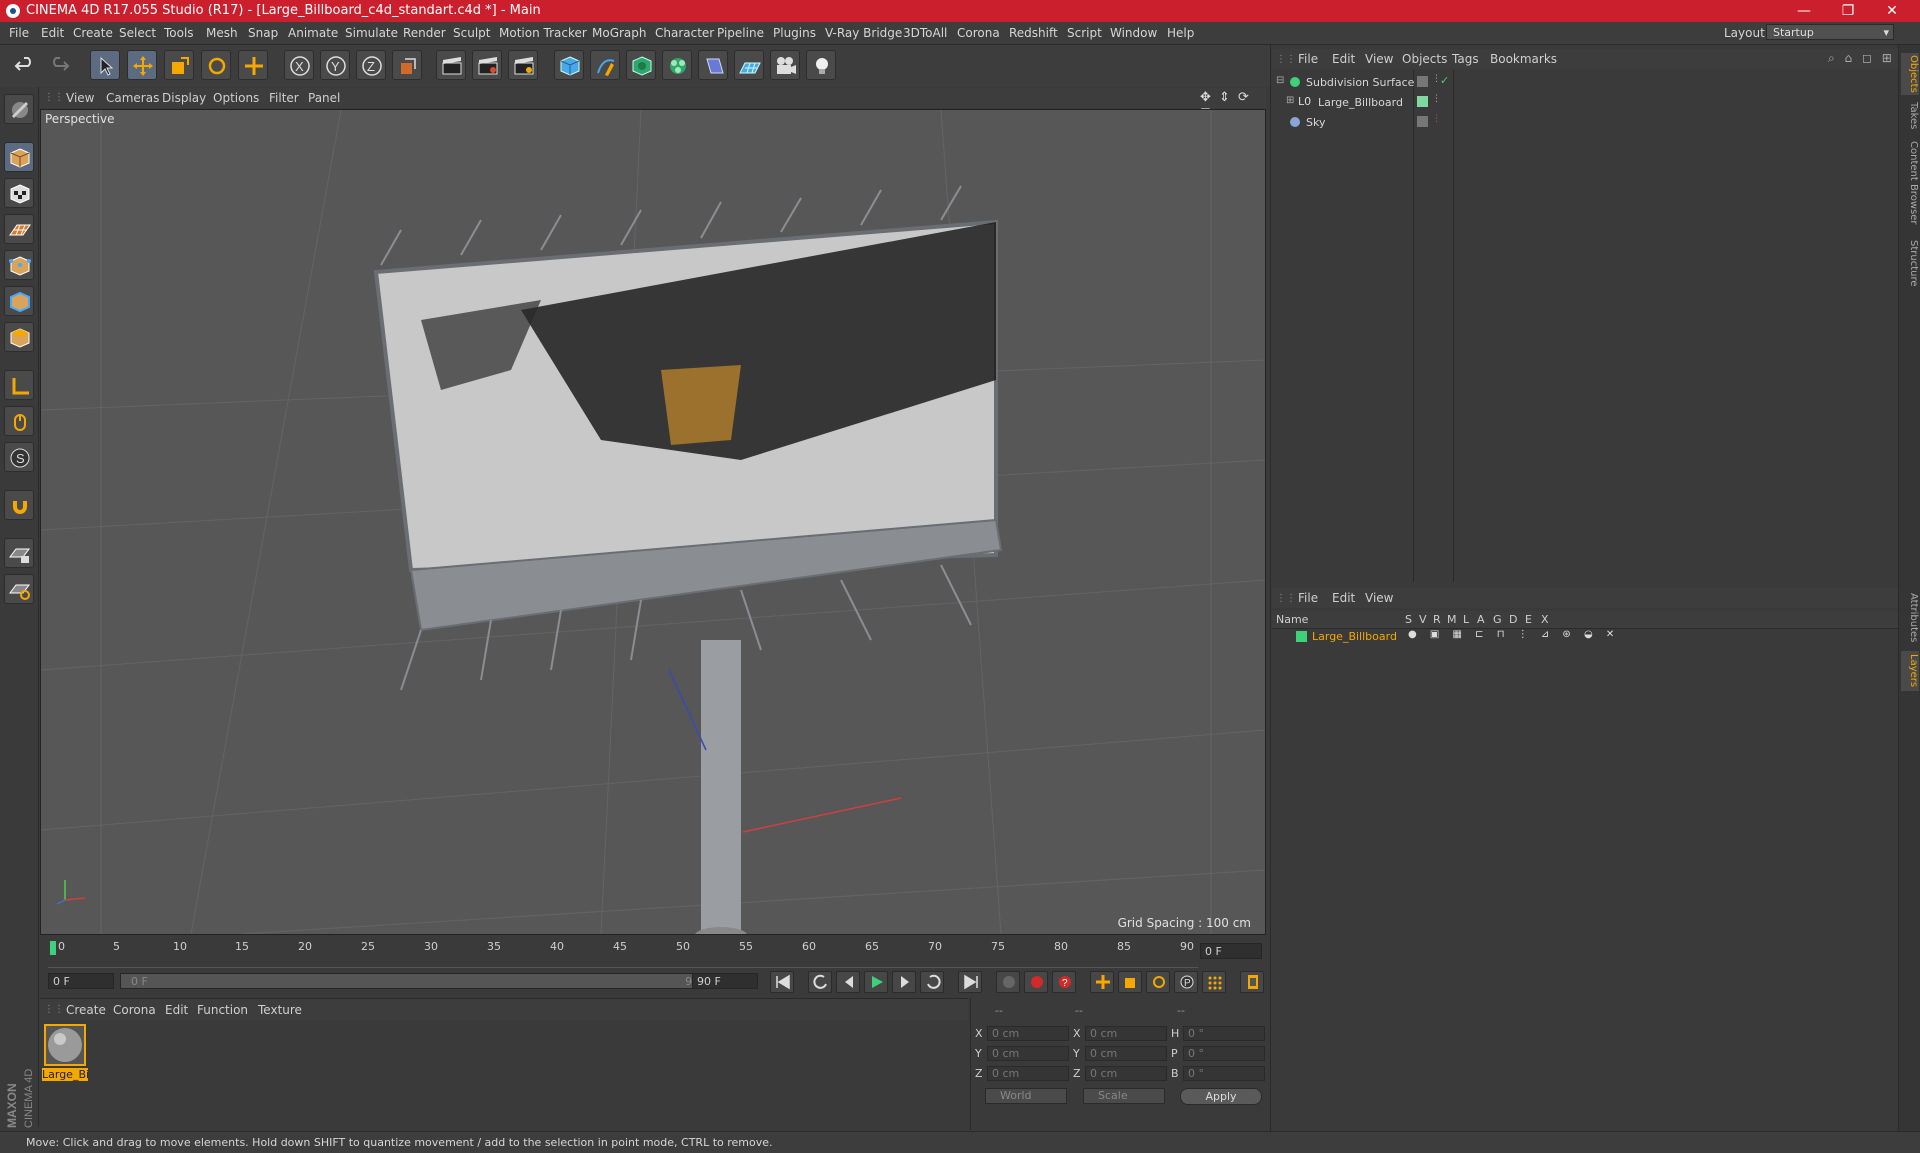  I want to click on menu-vray-bridge: V-Ray Bridge, so click(863, 33).